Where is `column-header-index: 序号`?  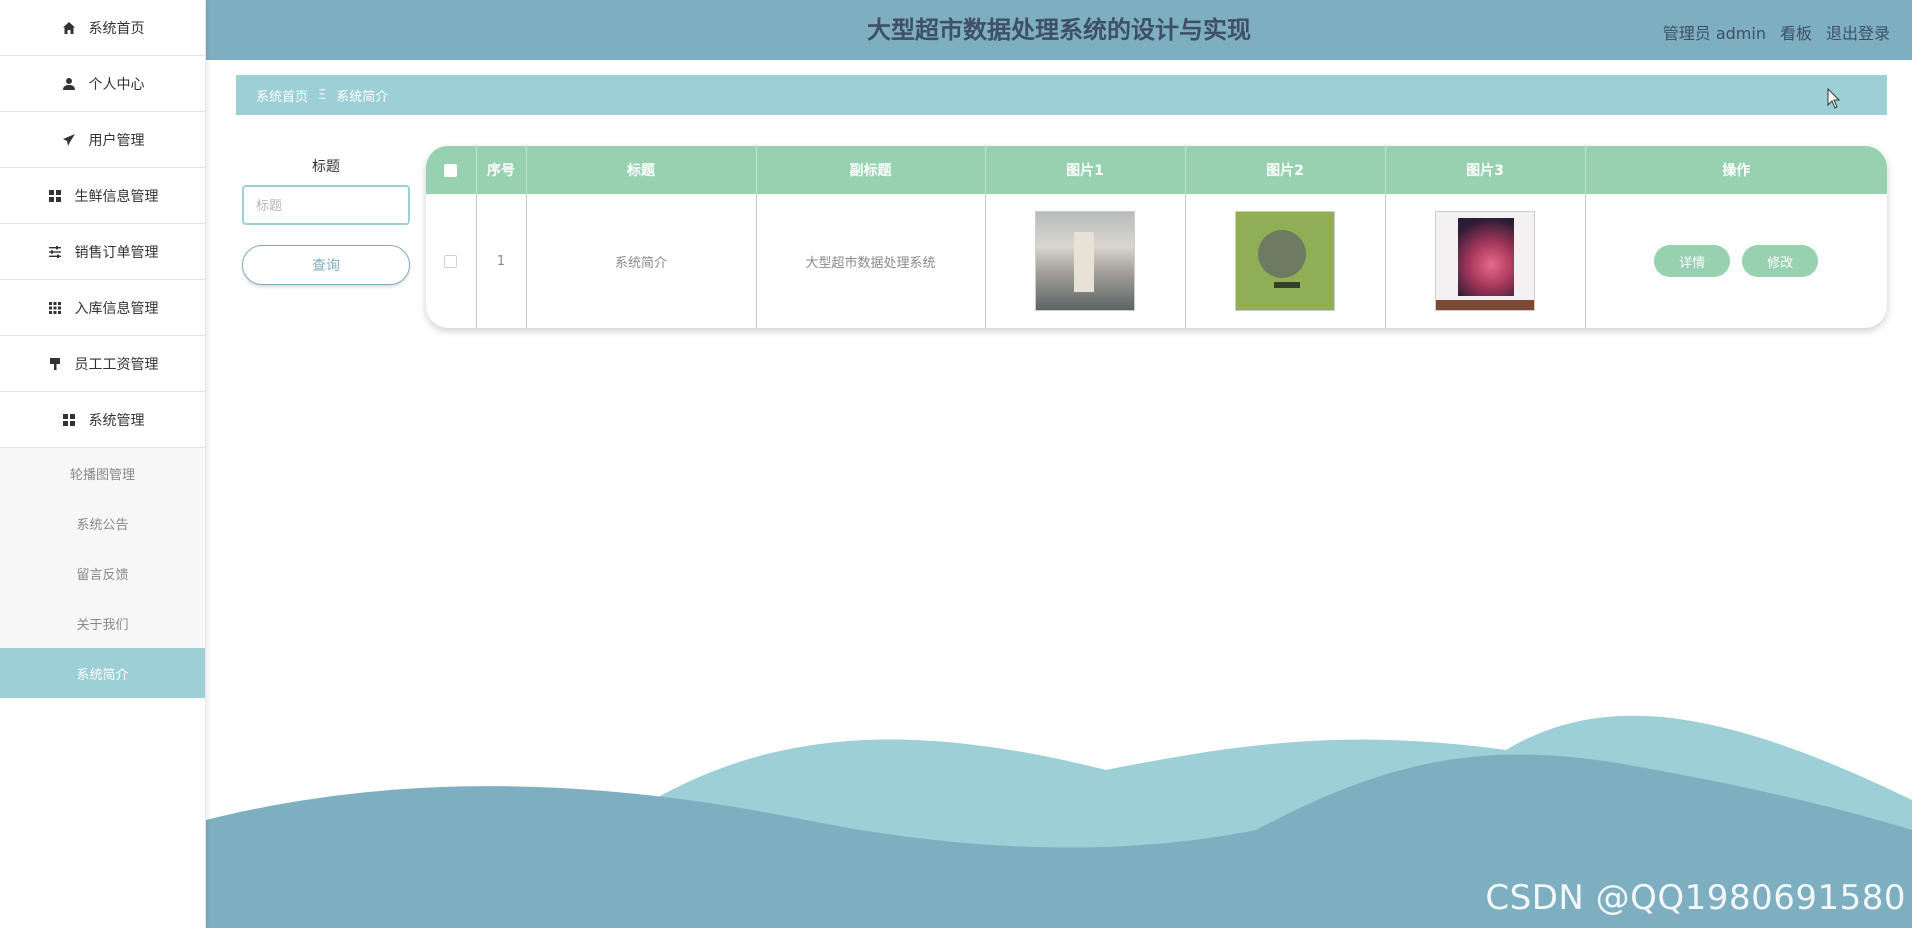 column-header-index: 序号 is located at coordinates (501, 170).